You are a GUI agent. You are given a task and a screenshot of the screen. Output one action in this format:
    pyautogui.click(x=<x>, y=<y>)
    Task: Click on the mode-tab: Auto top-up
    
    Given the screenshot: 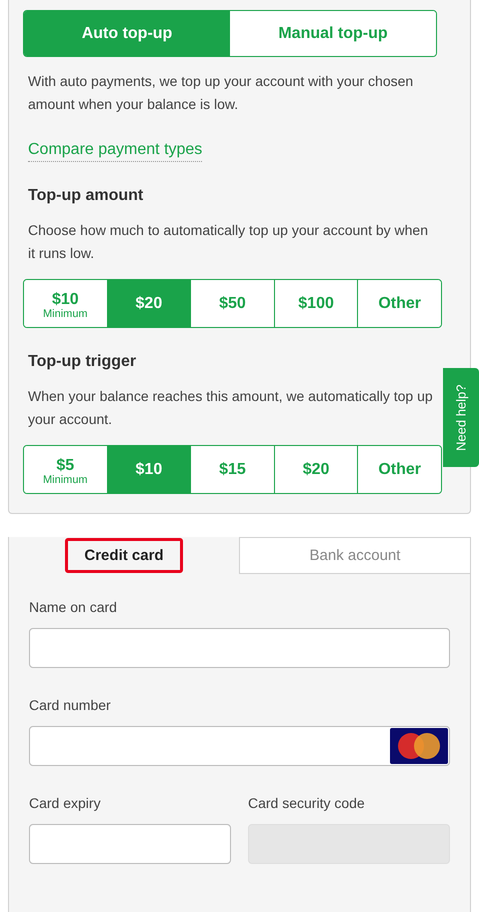 What is the action you would take?
    pyautogui.click(x=127, y=33)
    